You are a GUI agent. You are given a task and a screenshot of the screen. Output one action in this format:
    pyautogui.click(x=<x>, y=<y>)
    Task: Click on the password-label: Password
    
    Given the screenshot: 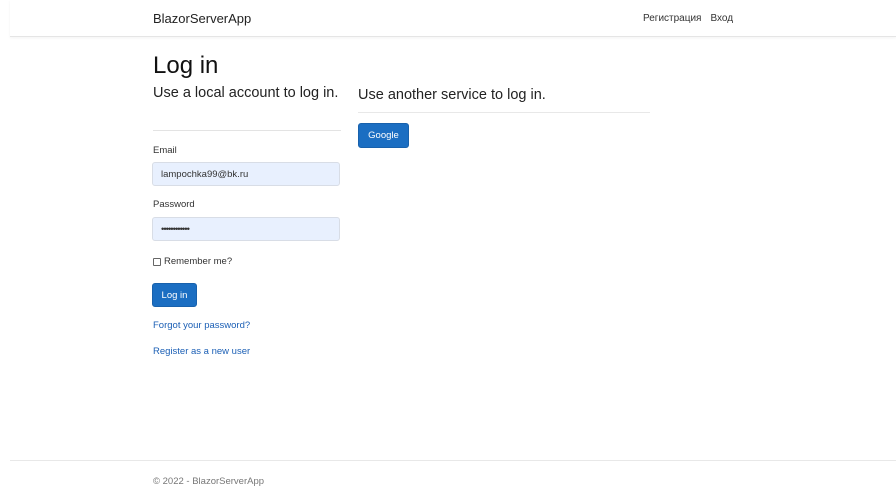 What is the action you would take?
    pyautogui.click(x=174, y=204)
    